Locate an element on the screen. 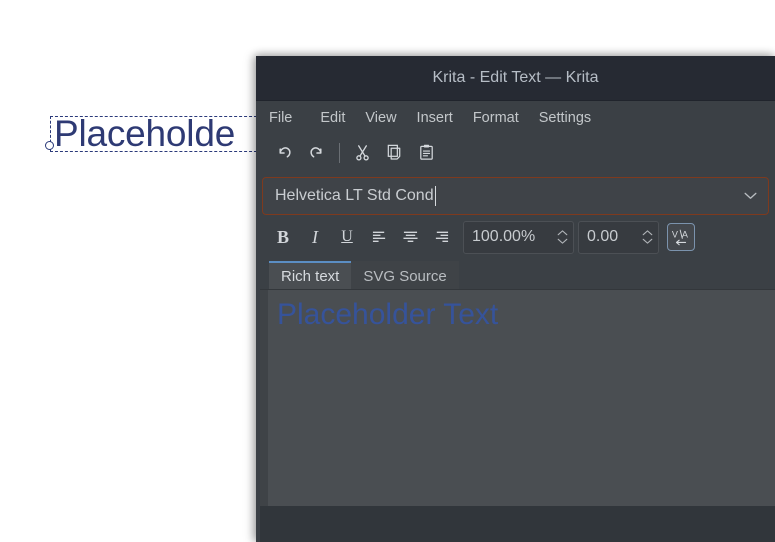  kerning-toggle-button: V A is located at coordinates (681, 237).